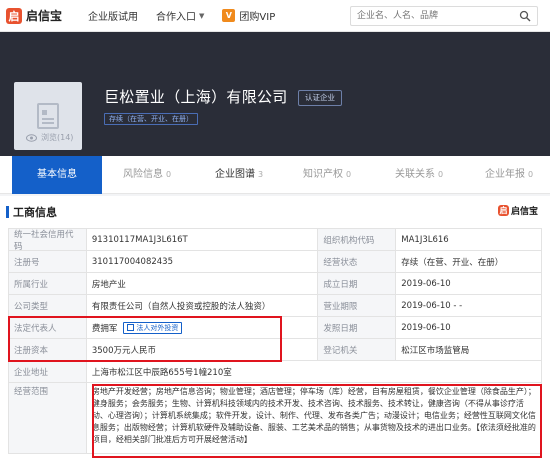  Describe the element at coordinates (57, 137) in the screenshot. I see `view-count-label: 浏览(14)` at that location.